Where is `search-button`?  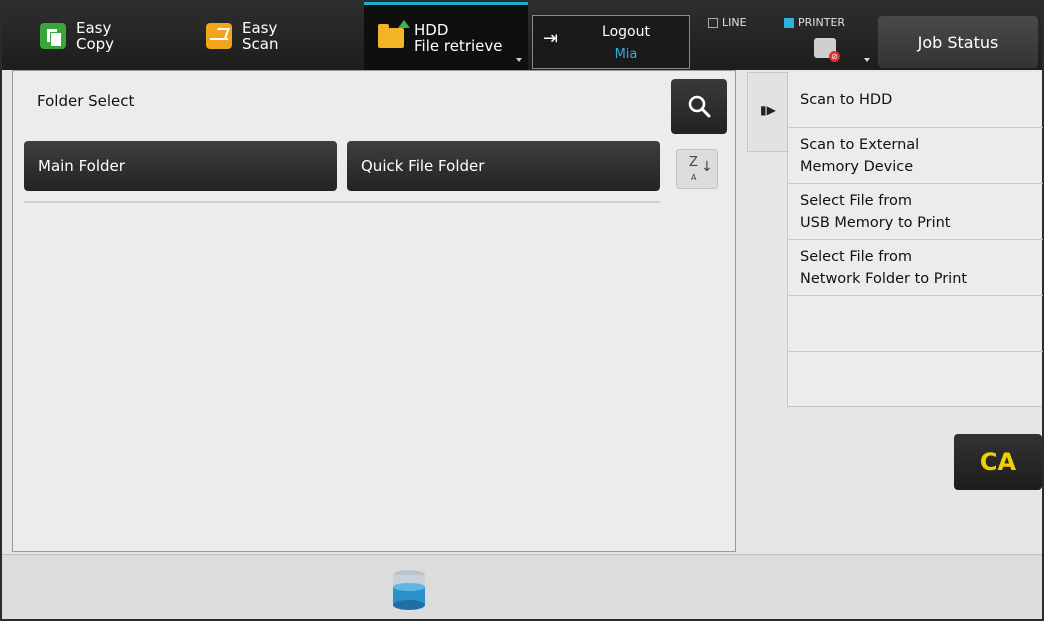
search-button is located at coordinates (699, 106).